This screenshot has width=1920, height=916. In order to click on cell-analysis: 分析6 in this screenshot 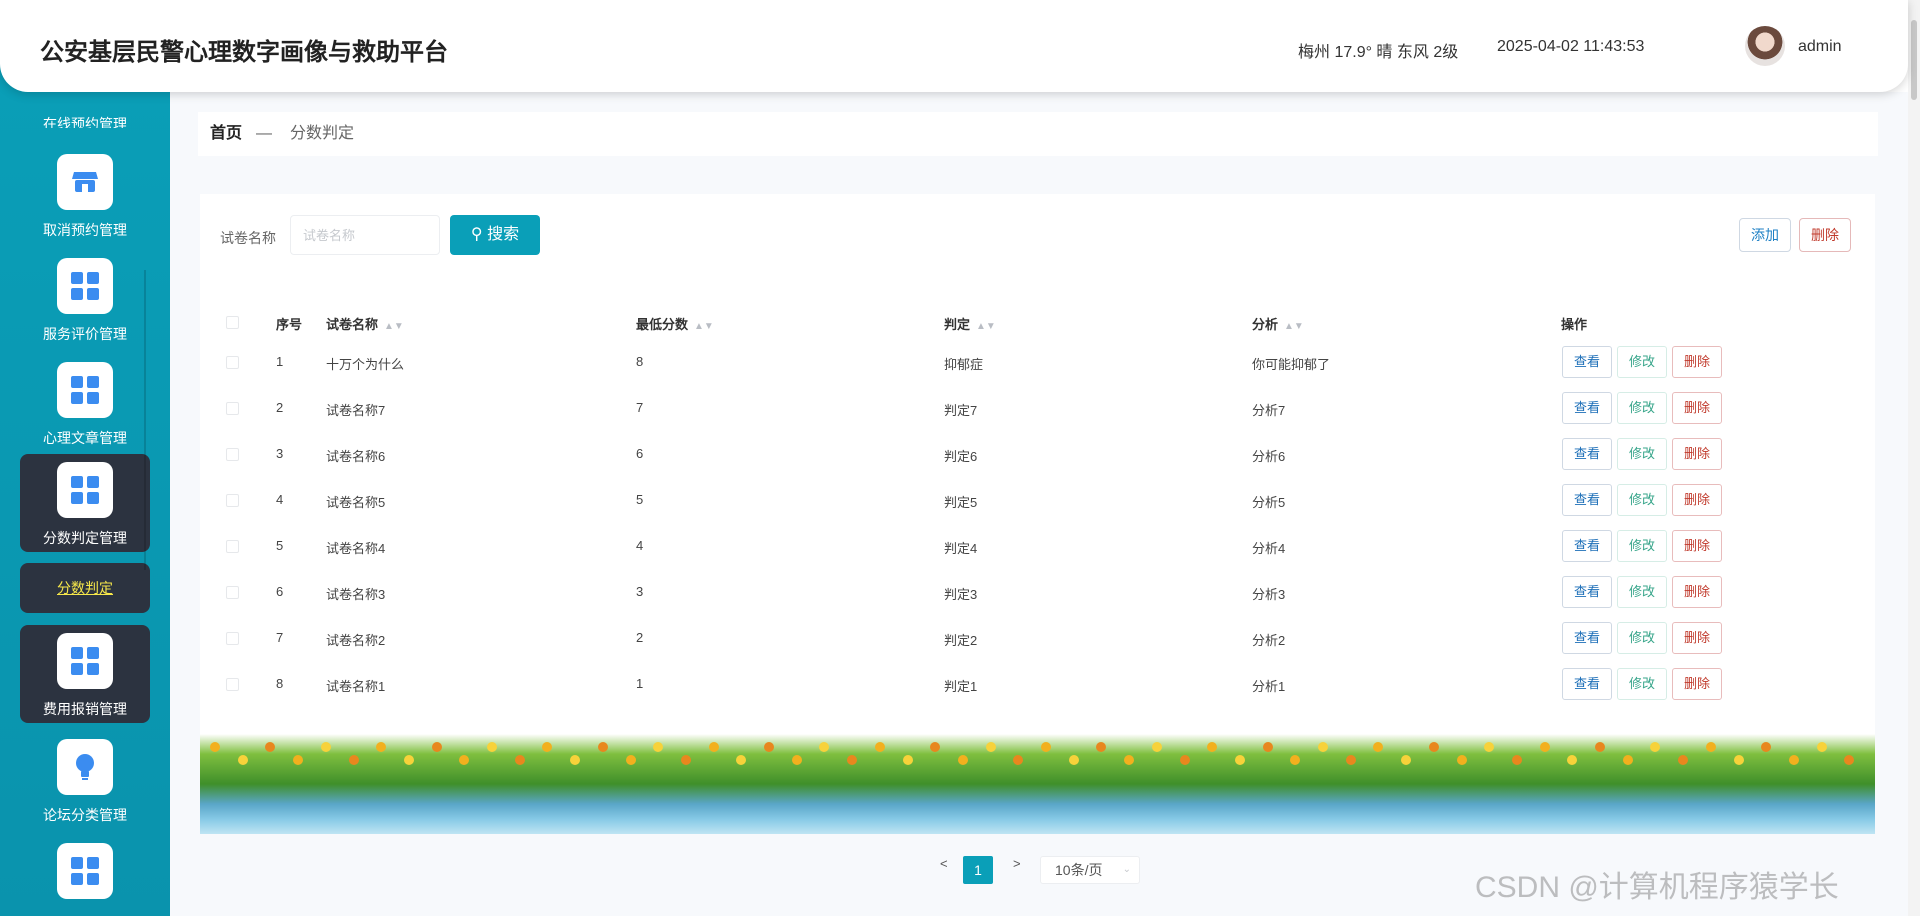, I will do `click(1269, 456)`.